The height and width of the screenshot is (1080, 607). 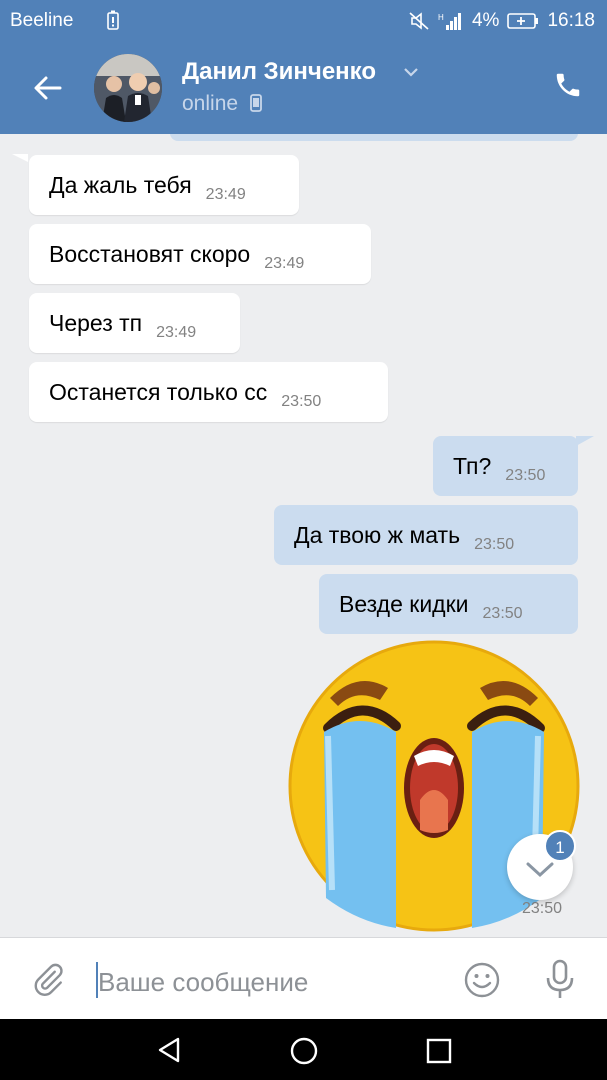 I want to click on online-status-text: online, so click(x=210, y=103).